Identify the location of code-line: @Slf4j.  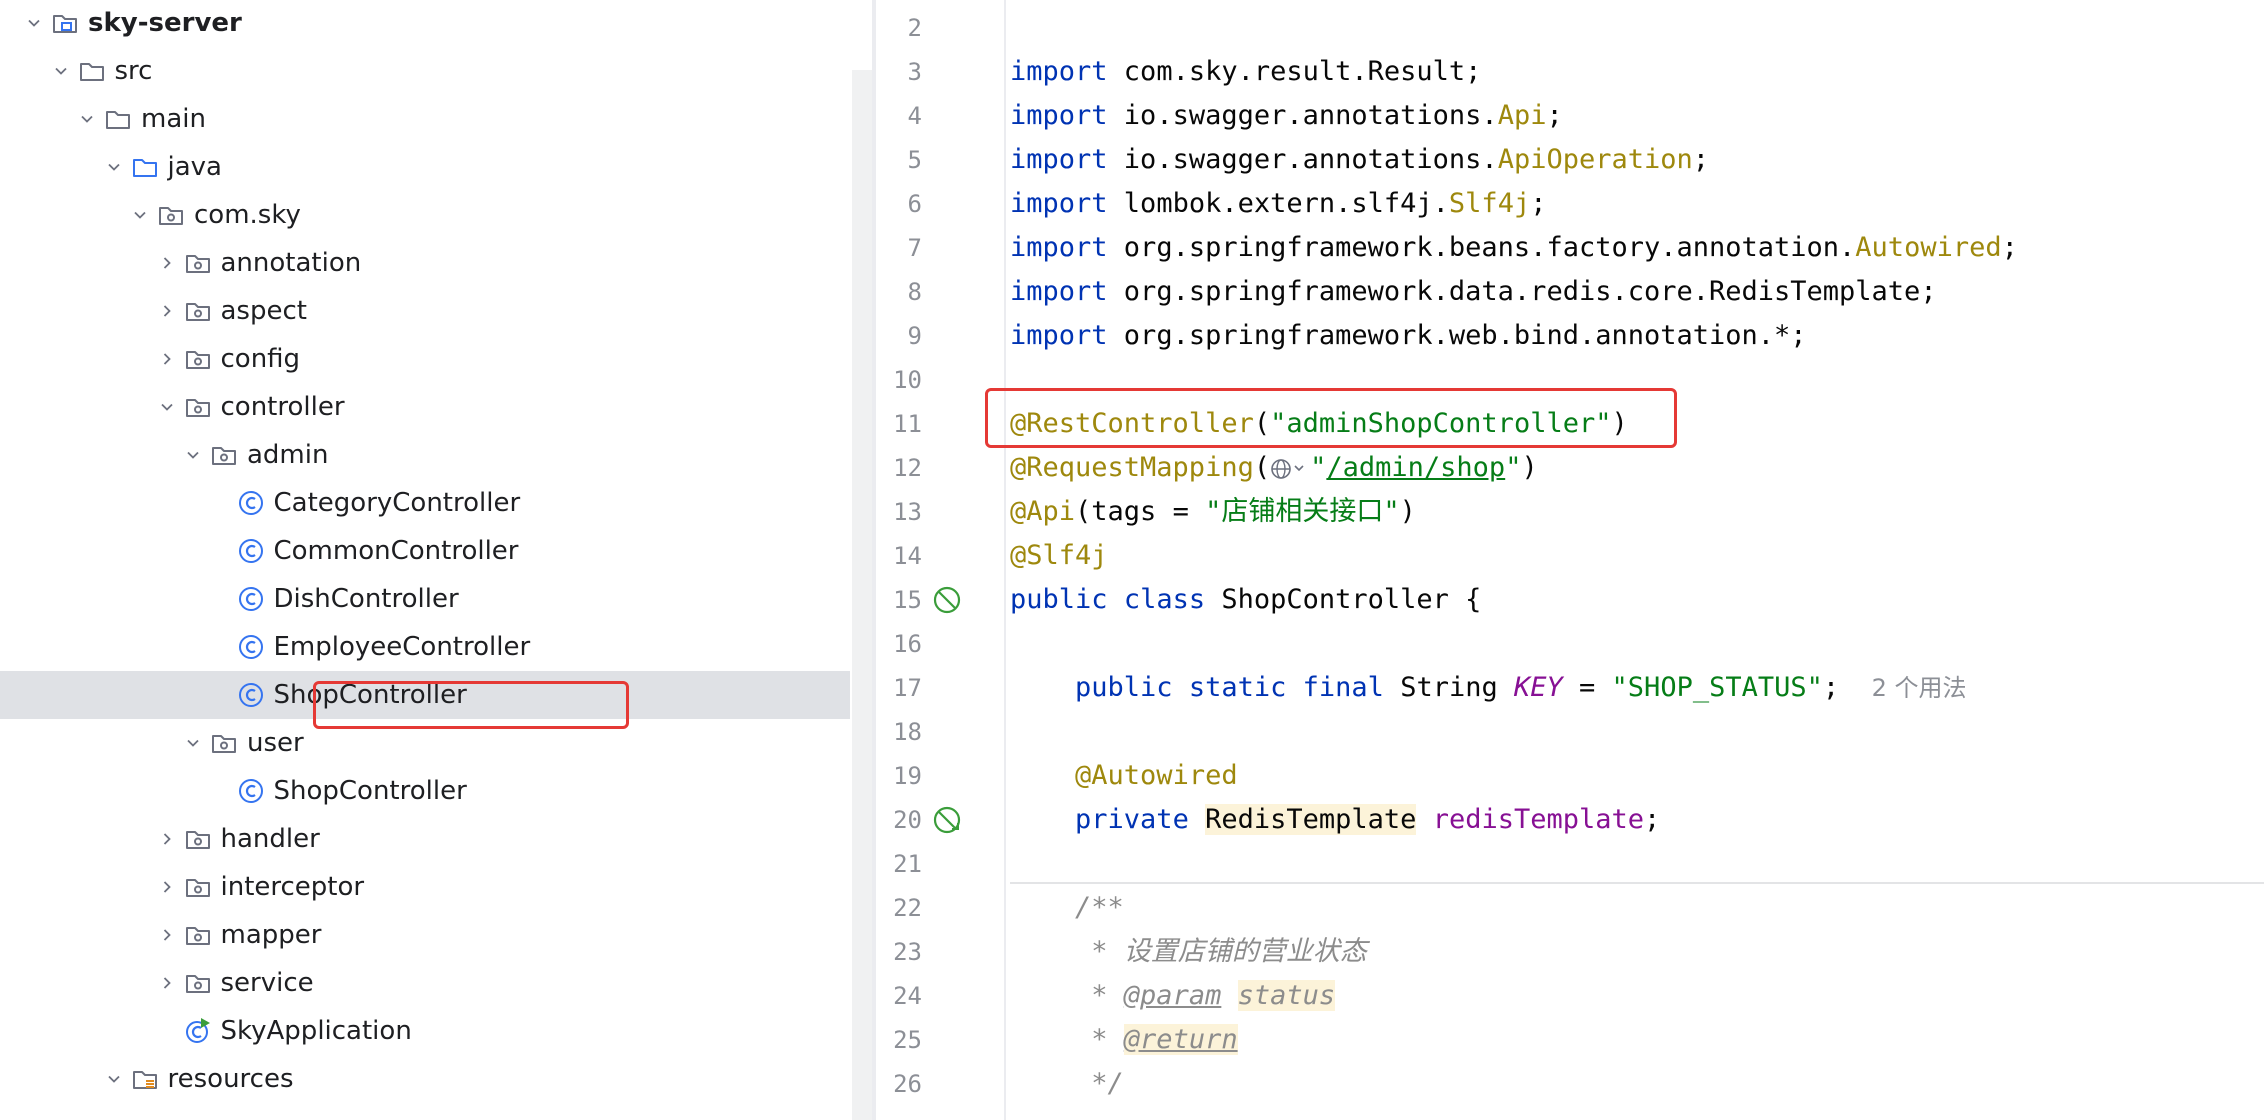
(1059, 556).